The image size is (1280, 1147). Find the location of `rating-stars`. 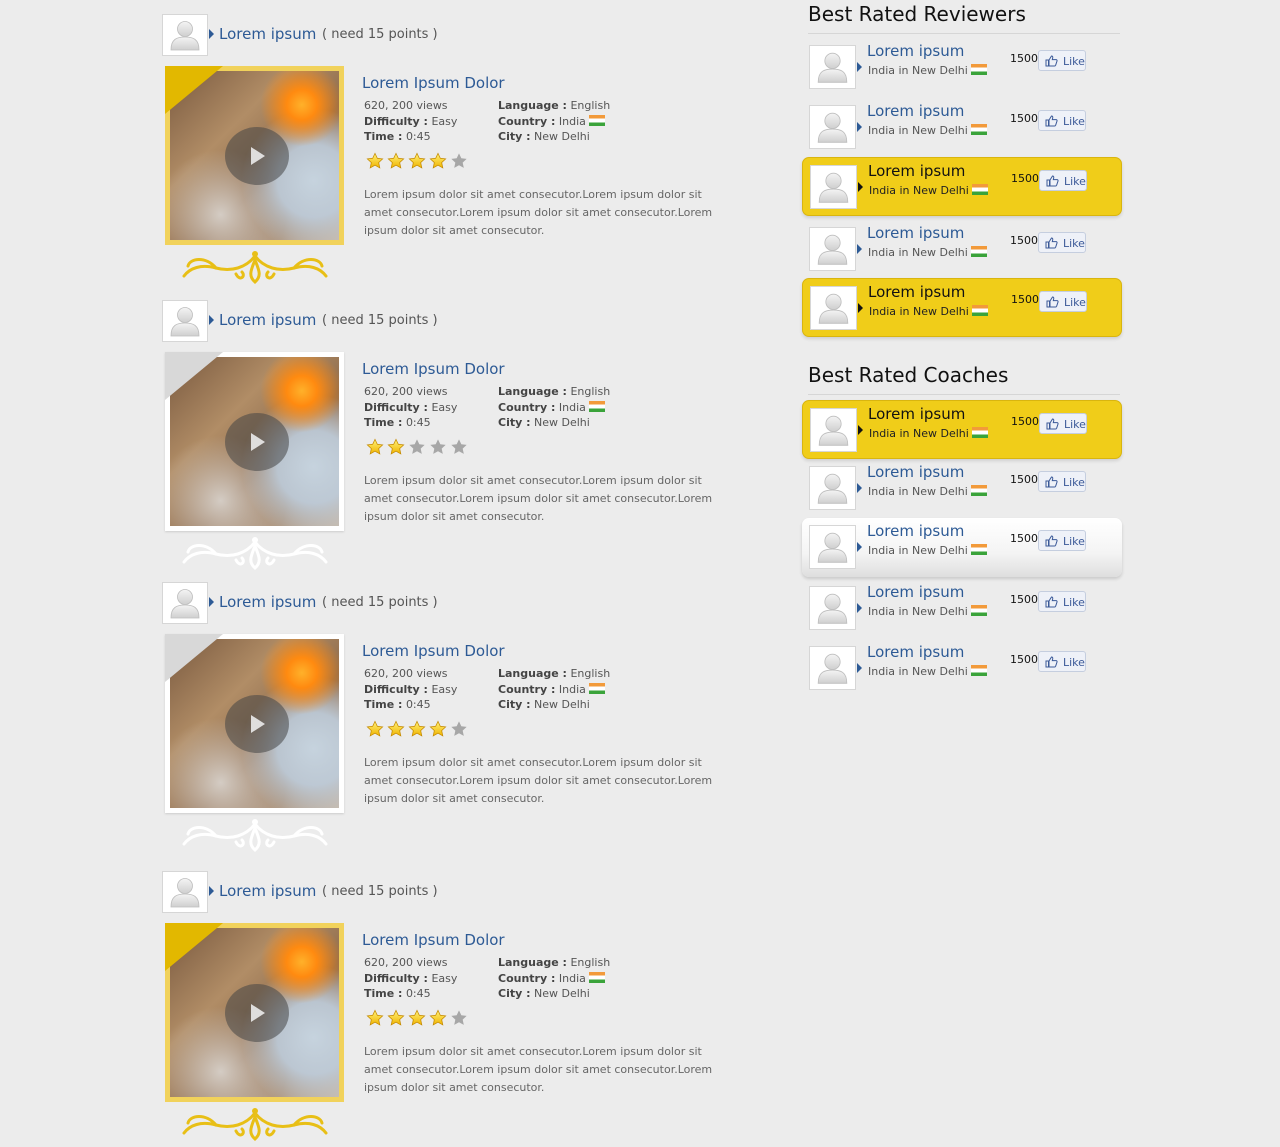

rating-stars is located at coordinates (418, 163).